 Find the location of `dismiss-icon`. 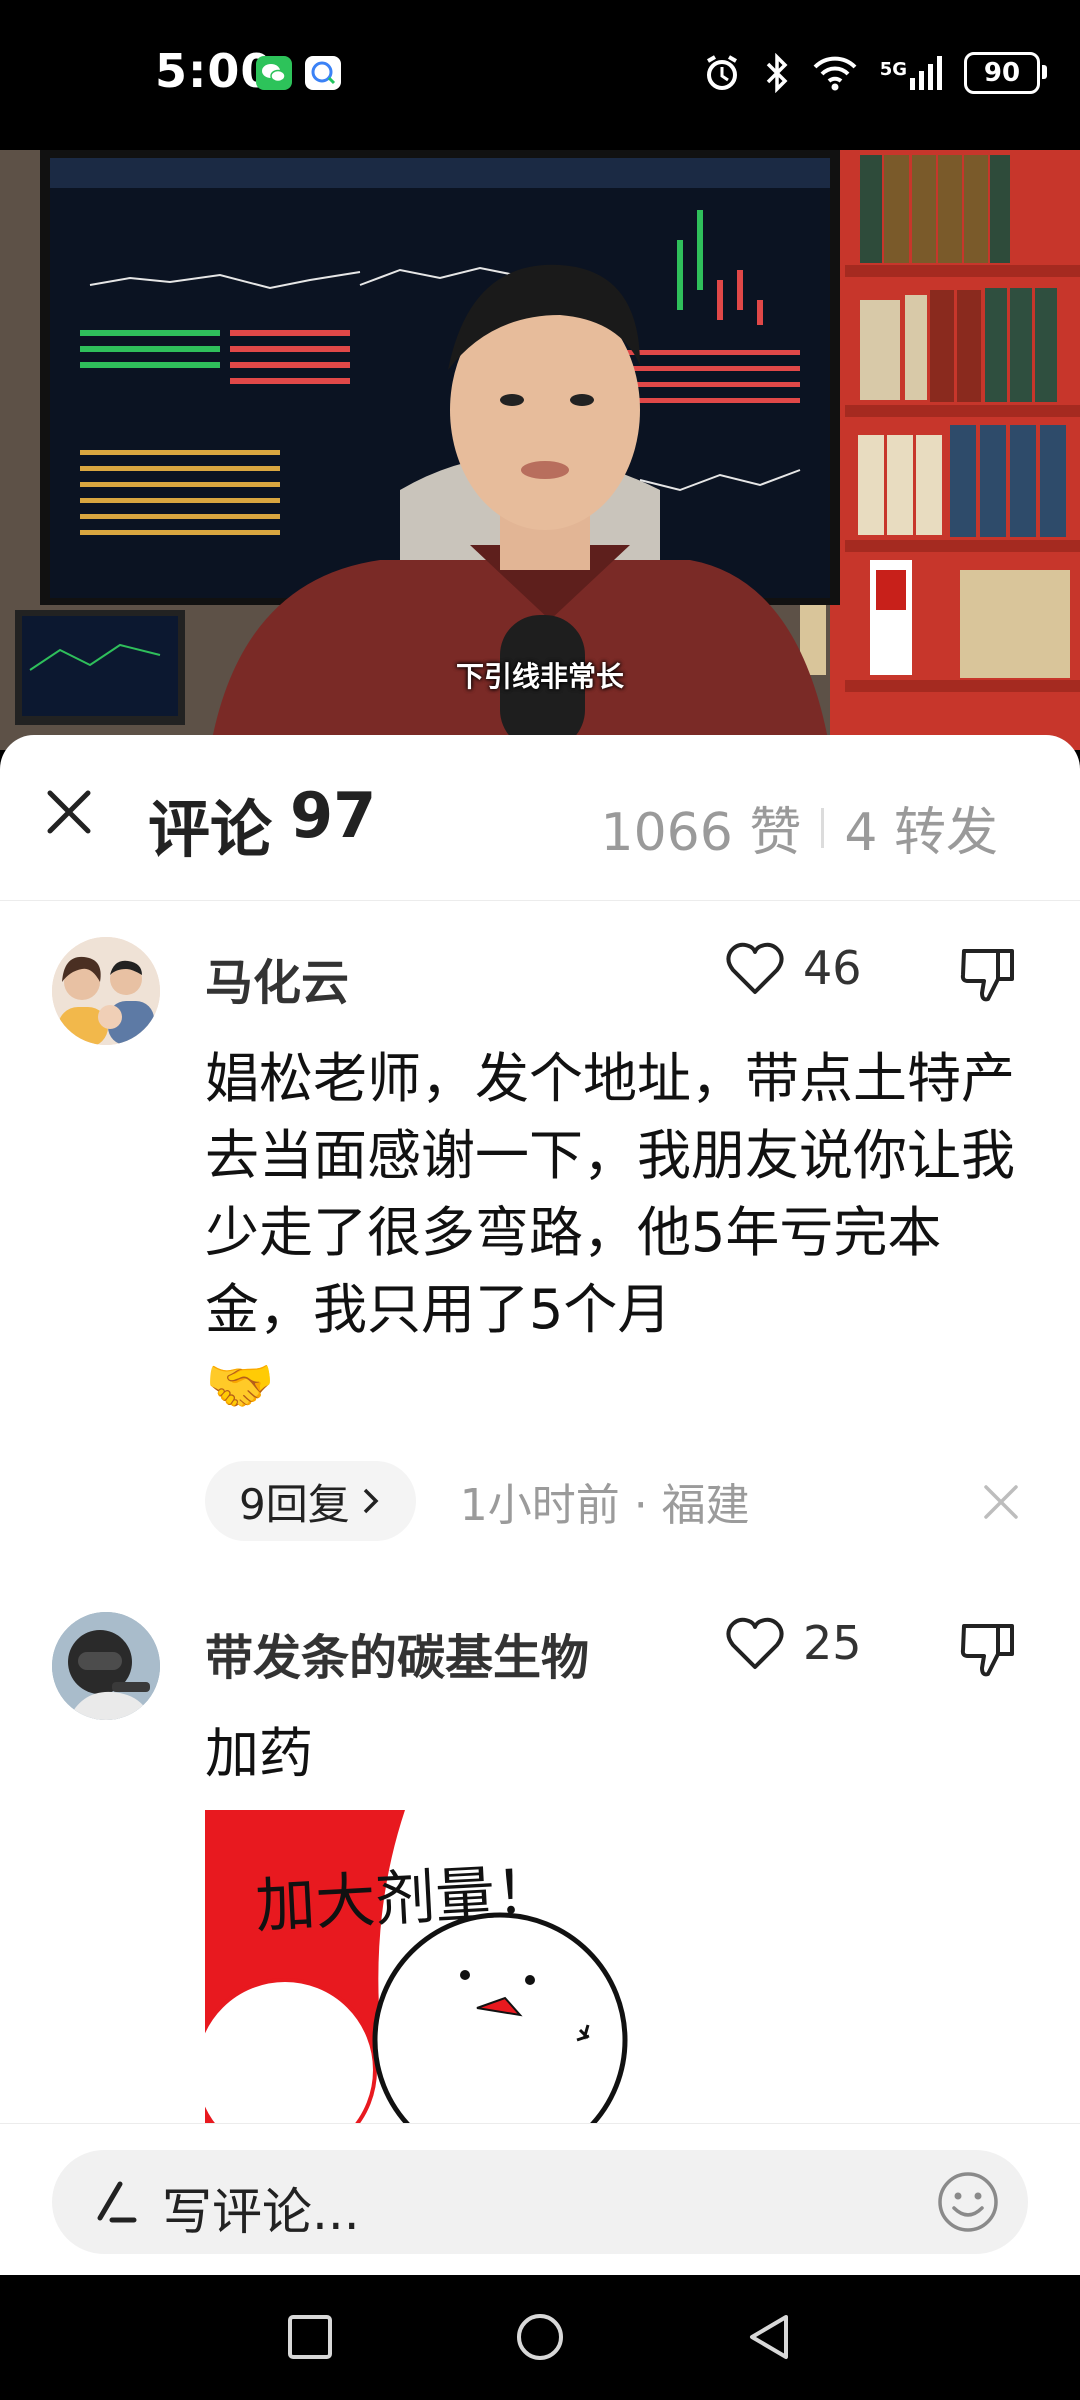

dismiss-icon is located at coordinates (1001, 1502).